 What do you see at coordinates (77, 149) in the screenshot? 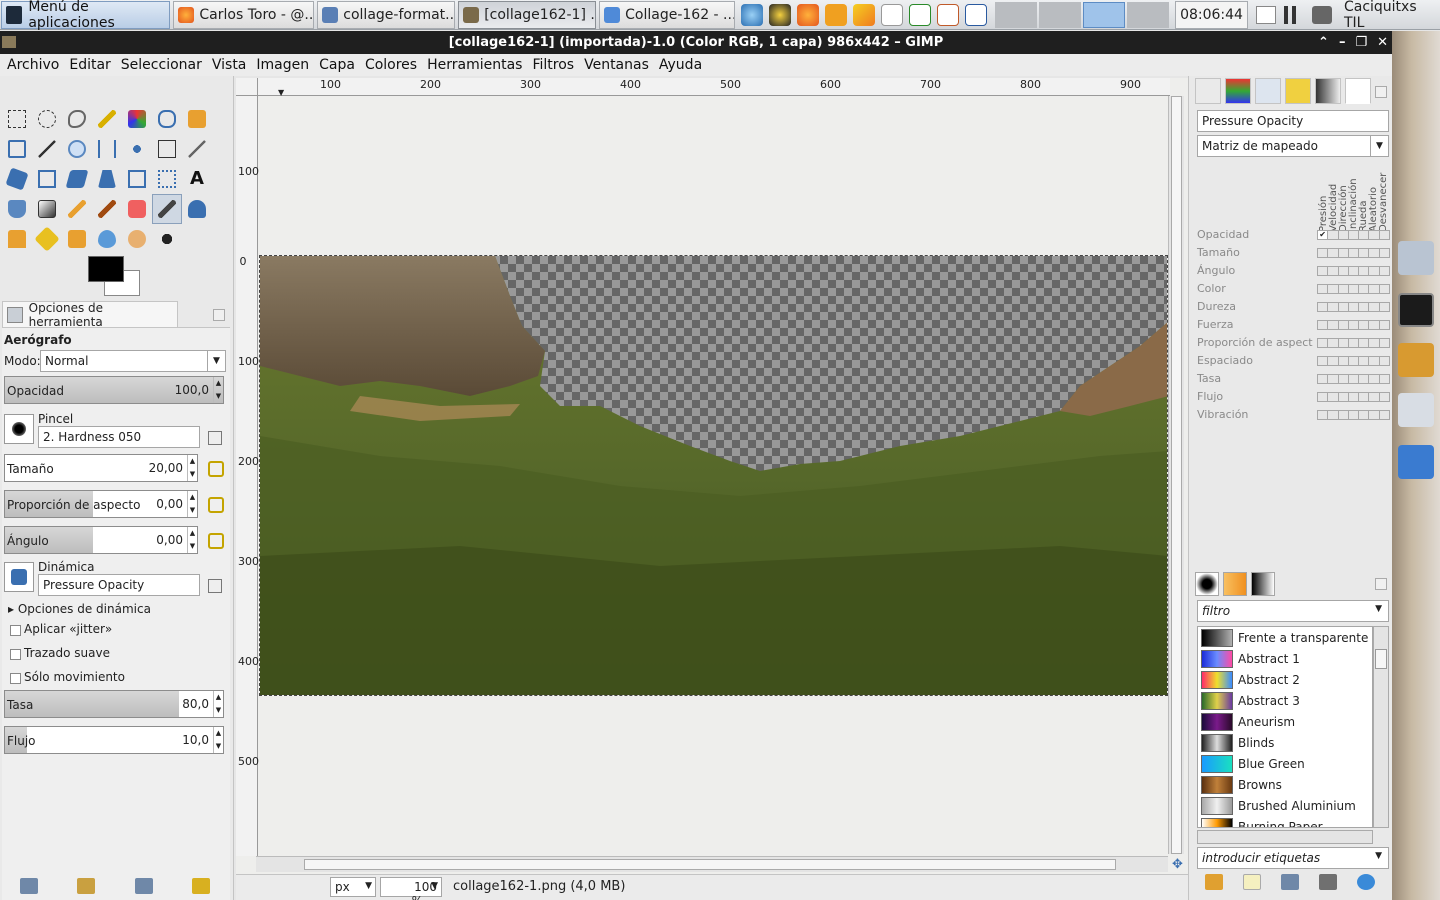
I see `zoom-tool` at bounding box center [77, 149].